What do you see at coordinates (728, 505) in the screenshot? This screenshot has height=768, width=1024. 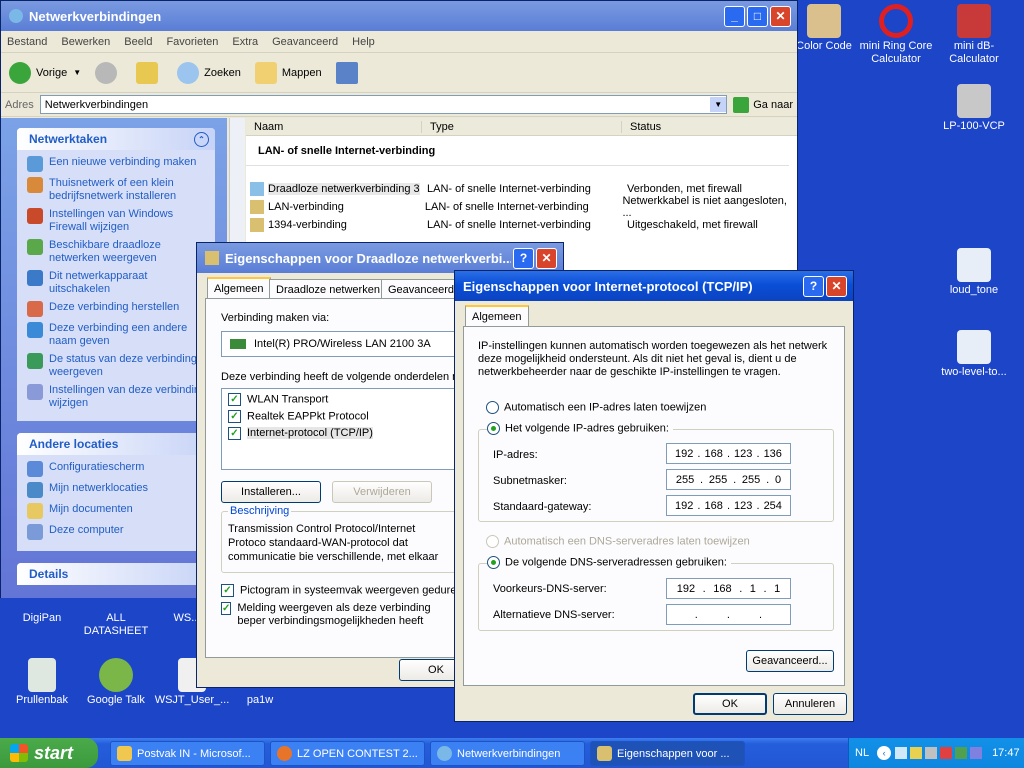 I see `gateway-field: 192. 168. 123. 254` at bounding box center [728, 505].